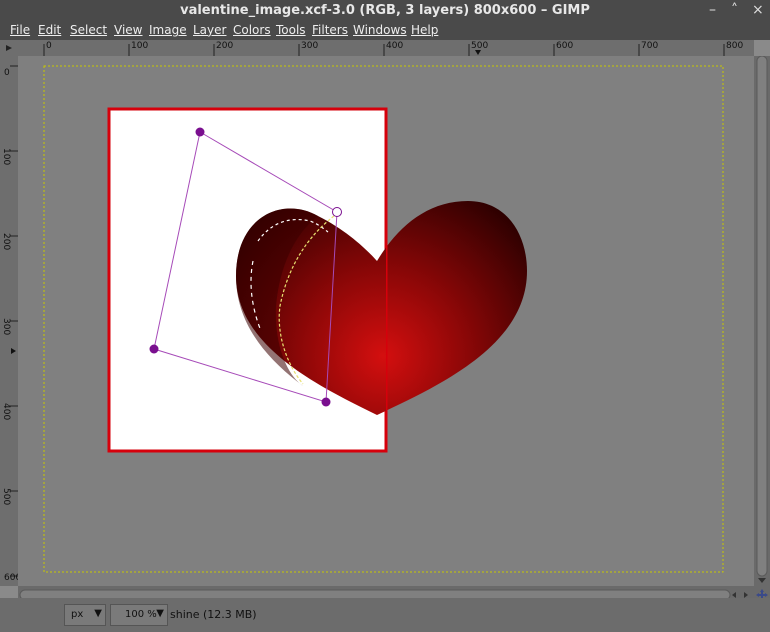 The width and height of the screenshot is (770, 632). I want to click on menu-select: Select, so click(88, 30).